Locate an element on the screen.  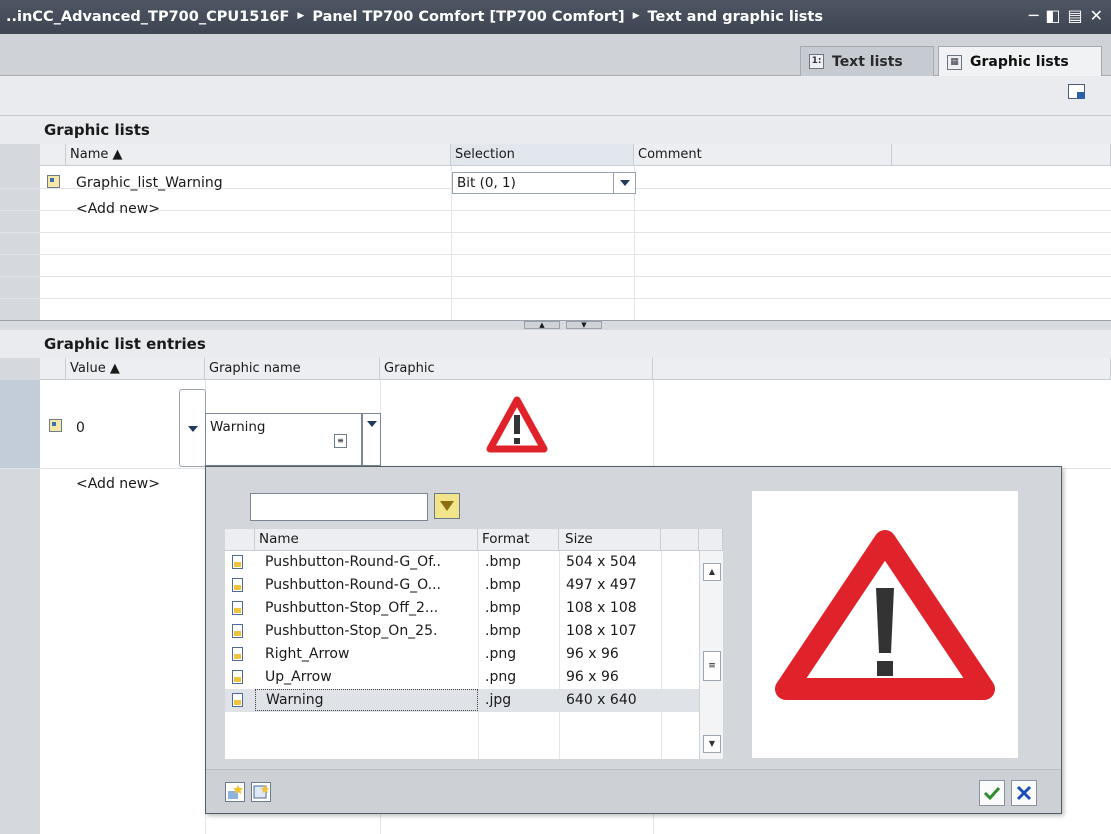
scroll-thumb: ≡ is located at coordinates (712, 666).